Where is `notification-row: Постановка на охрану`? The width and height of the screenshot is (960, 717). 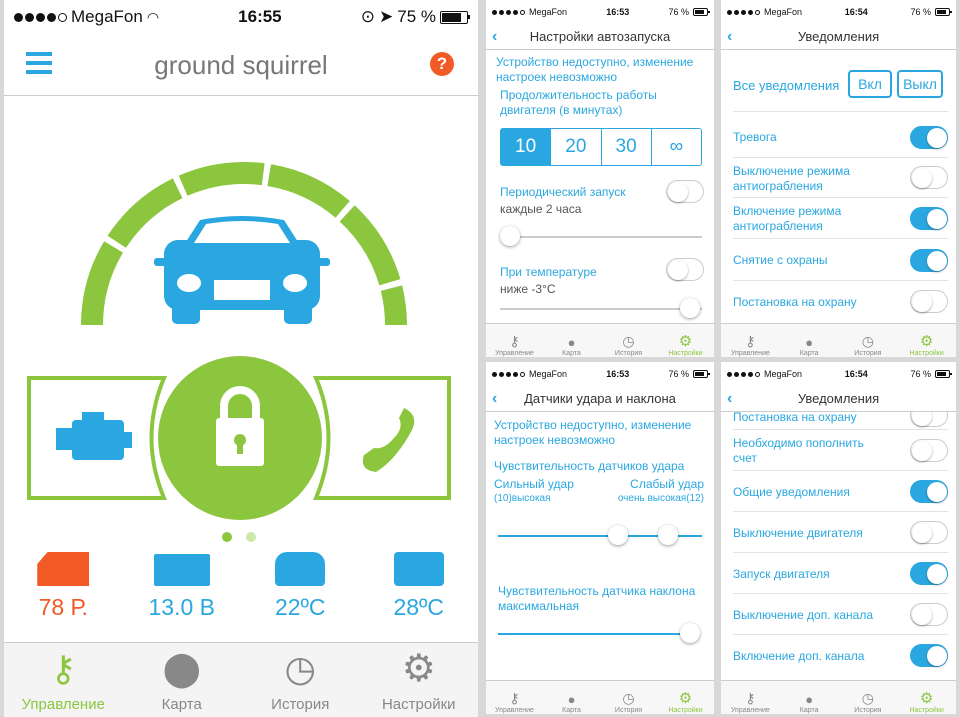 notification-row: Постановка на охрану is located at coordinates (840, 302).